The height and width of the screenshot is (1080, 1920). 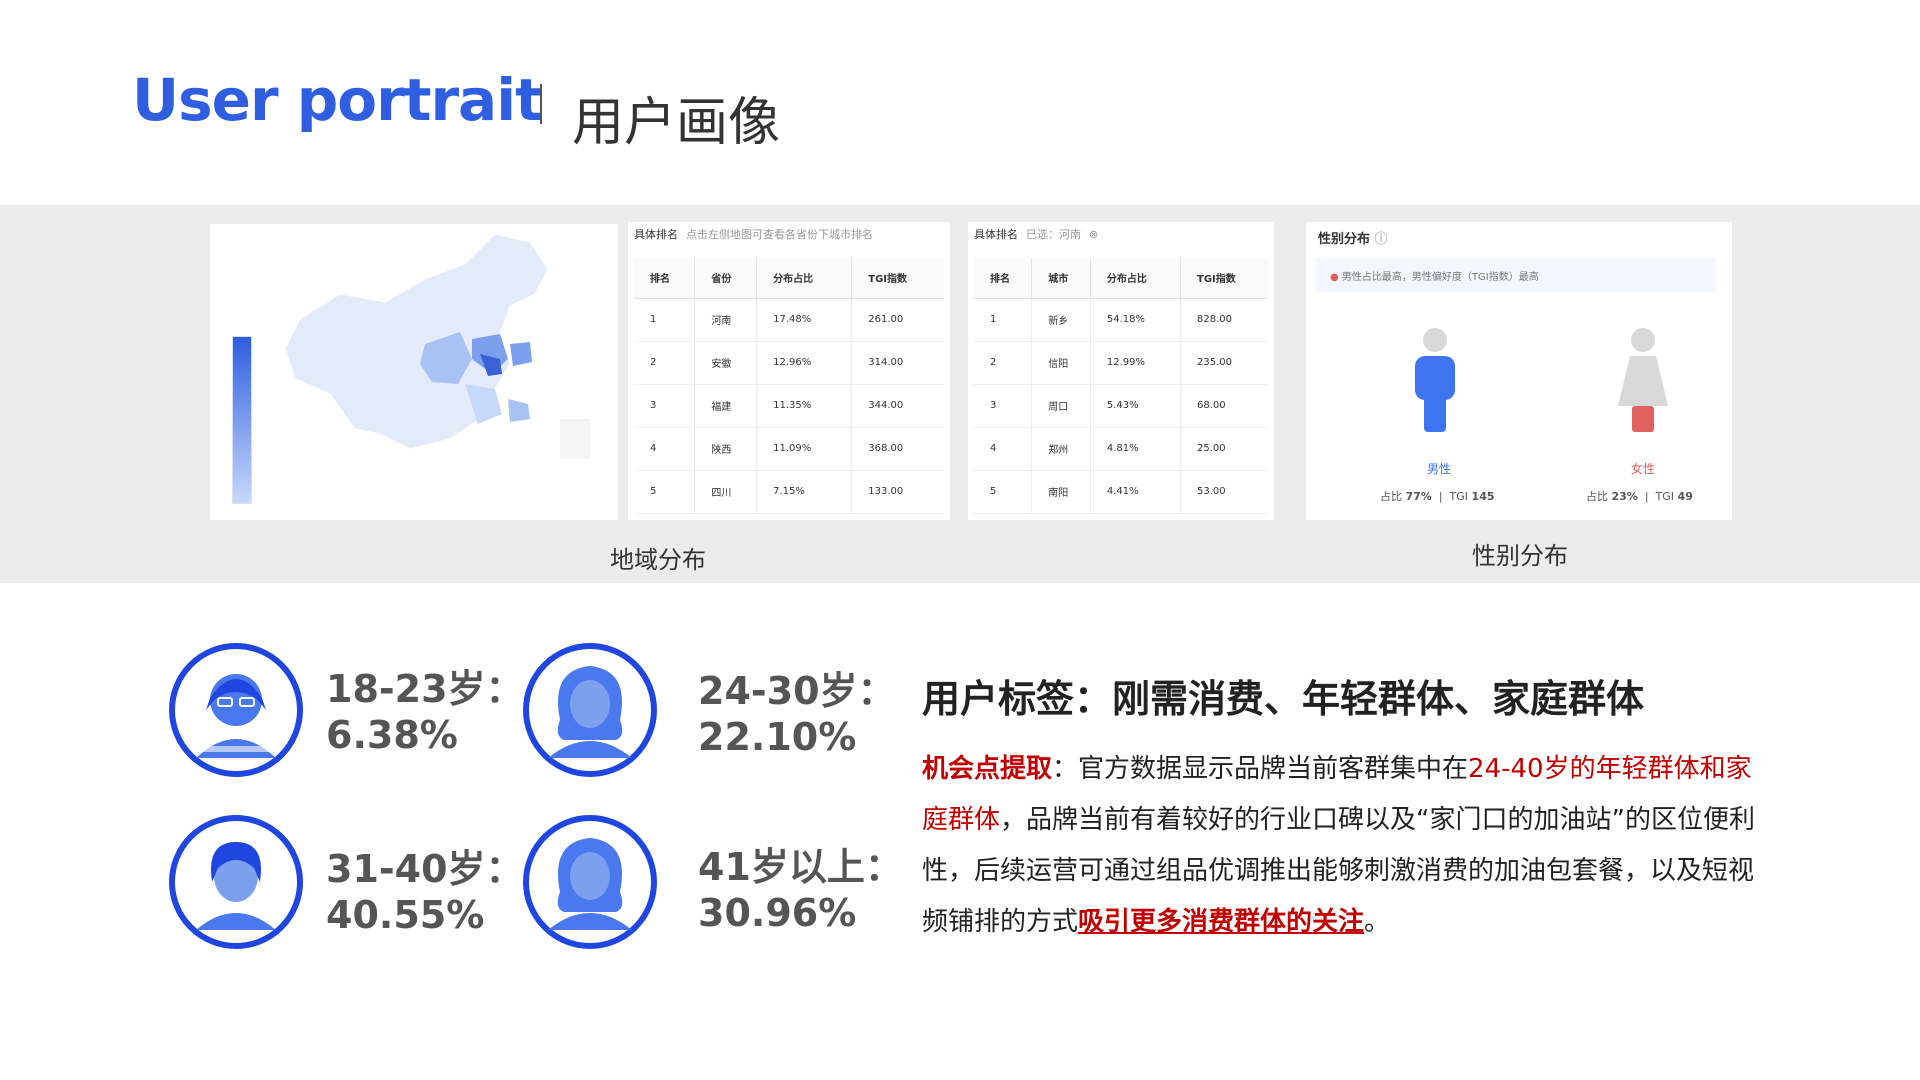 I want to click on table-cell: 5.43%, so click(x=1136, y=406).